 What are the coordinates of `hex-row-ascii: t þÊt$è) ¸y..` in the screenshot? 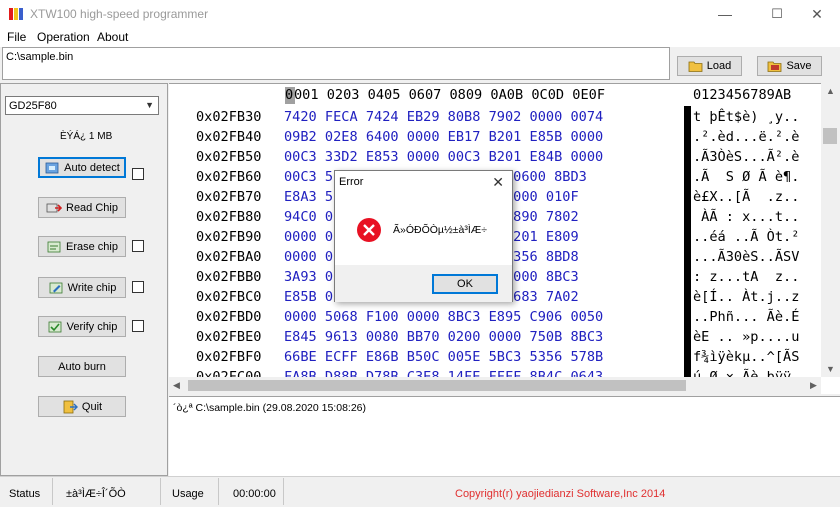 It's located at (746, 117).